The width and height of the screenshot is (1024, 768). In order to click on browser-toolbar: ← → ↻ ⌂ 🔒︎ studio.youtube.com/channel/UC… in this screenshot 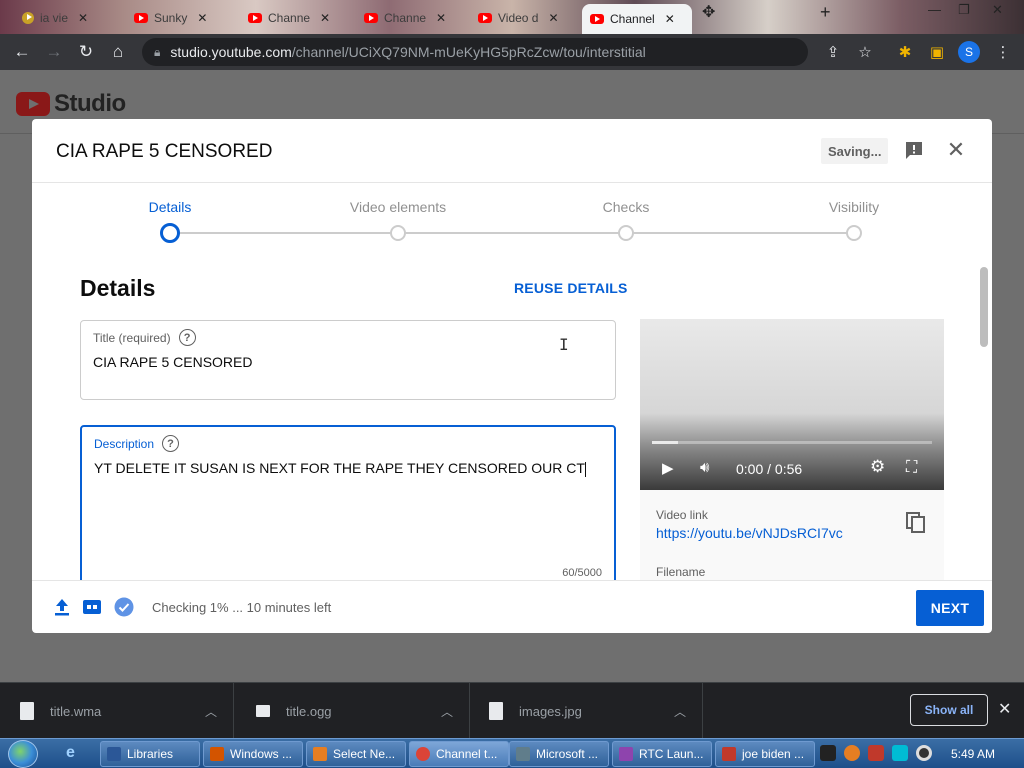, I will do `click(512, 52)`.